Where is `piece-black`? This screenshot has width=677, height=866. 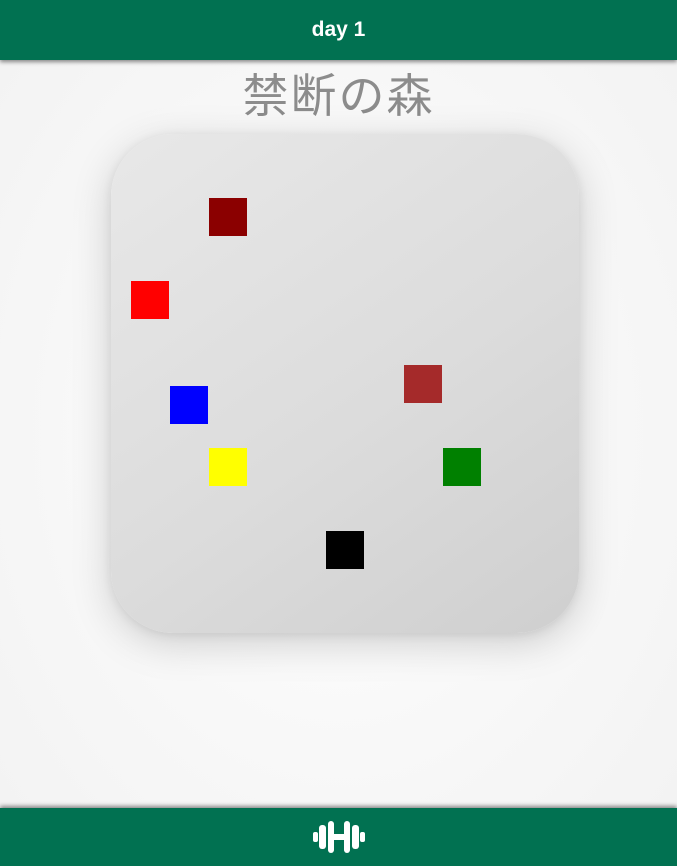
piece-black is located at coordinates (345, 550).